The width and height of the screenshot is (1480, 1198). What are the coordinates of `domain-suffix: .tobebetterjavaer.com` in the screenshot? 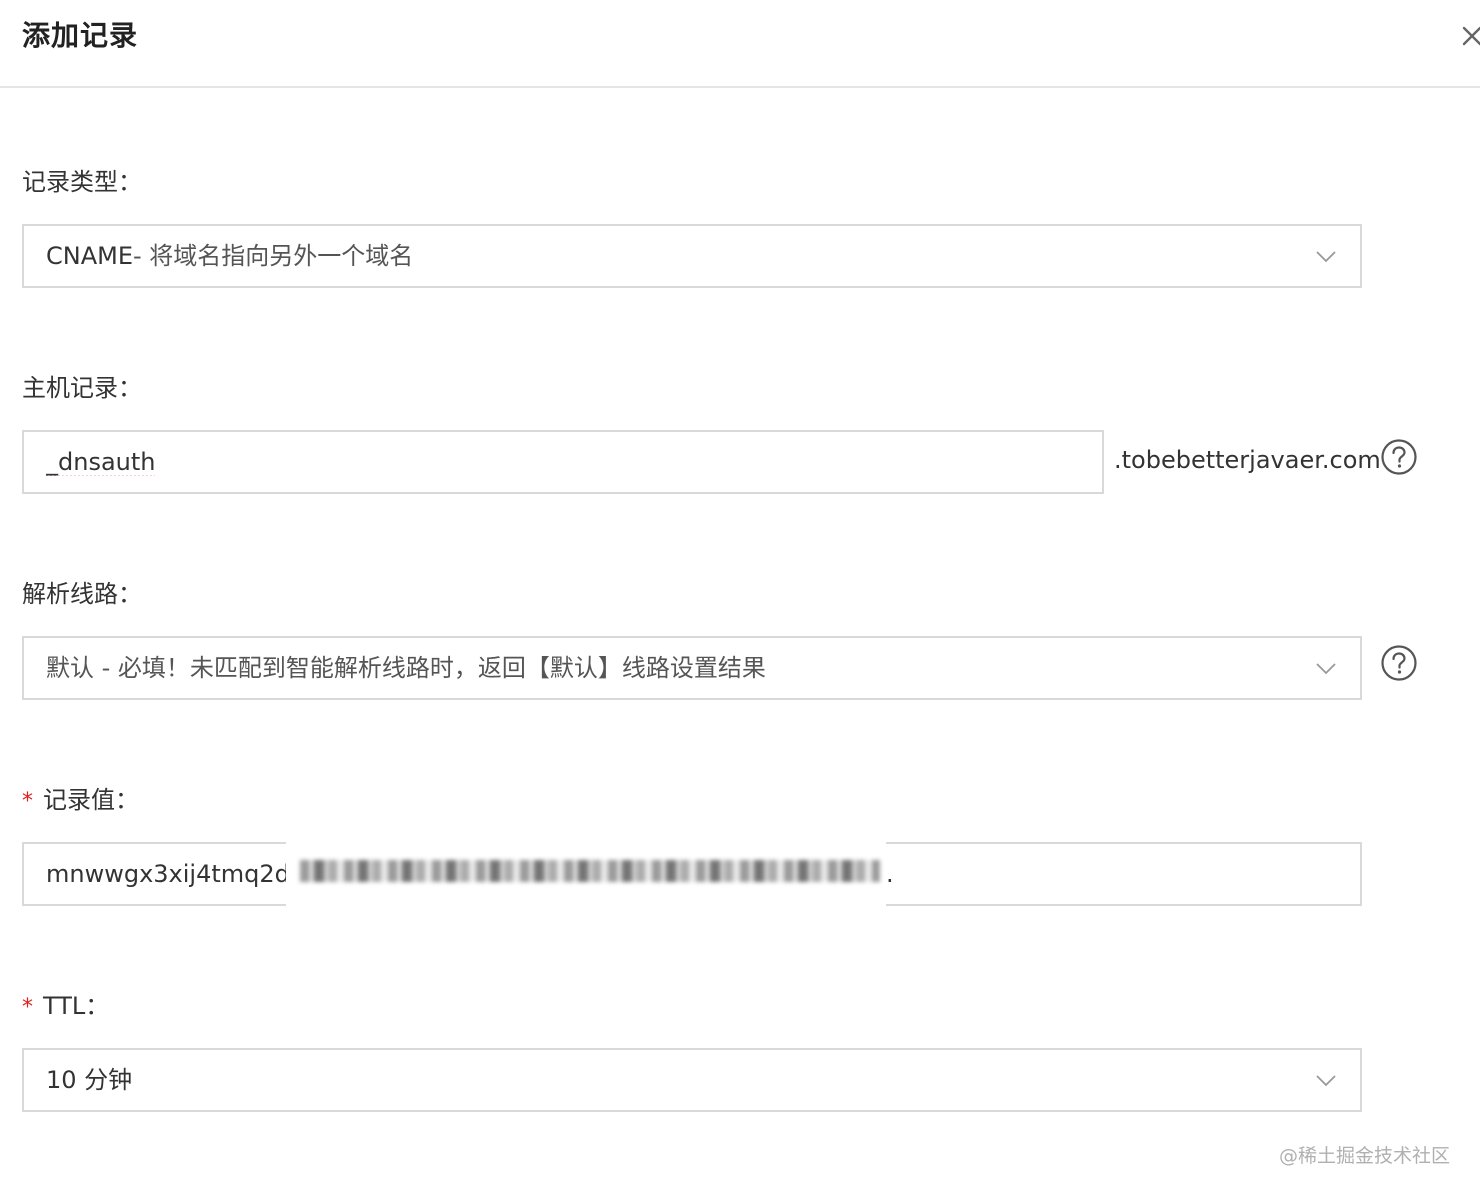 It's located at (1247, 460).